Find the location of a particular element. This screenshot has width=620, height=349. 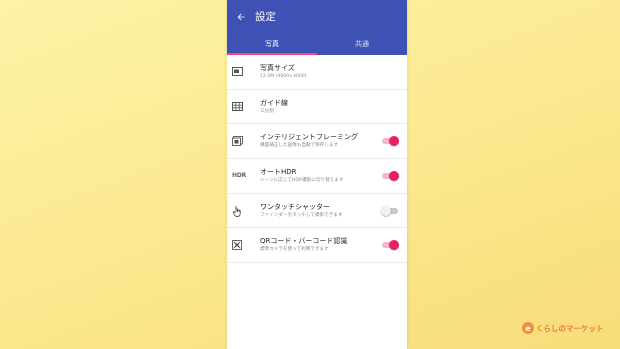

framing-icon is located at coordinates (237, 141).